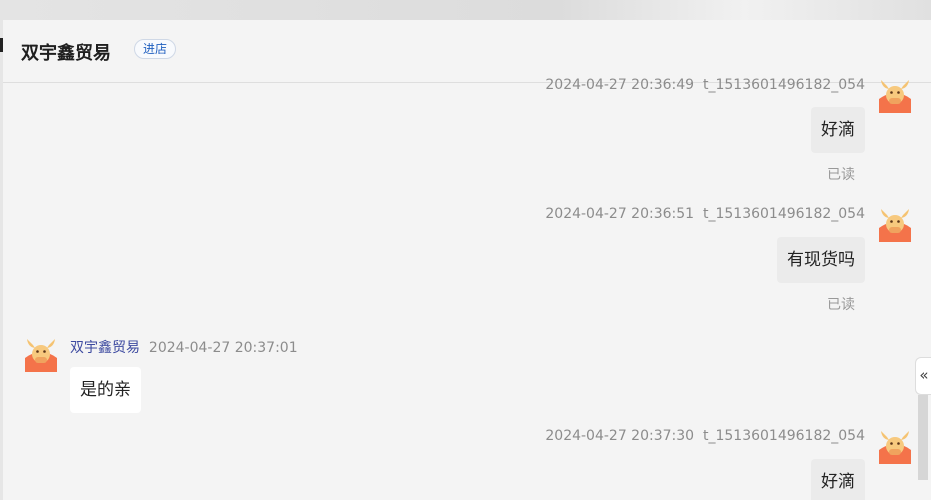 The height and width of the screenshot is (500, 931). Describe the element at coordinates (821, 260) in the screenshot. I see `message-bubble: 有现货吗` at that location.